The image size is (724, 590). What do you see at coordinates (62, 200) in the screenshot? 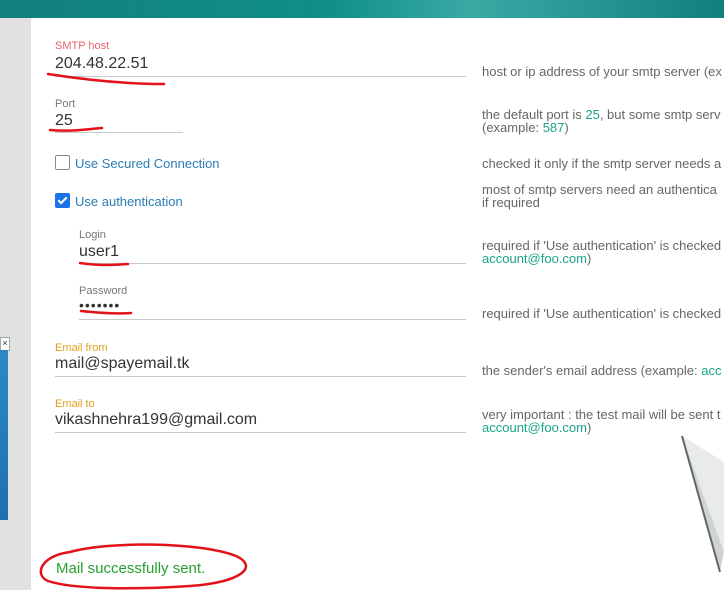
I see `use-authentication-checkbox` at bounding box center [62, 200].